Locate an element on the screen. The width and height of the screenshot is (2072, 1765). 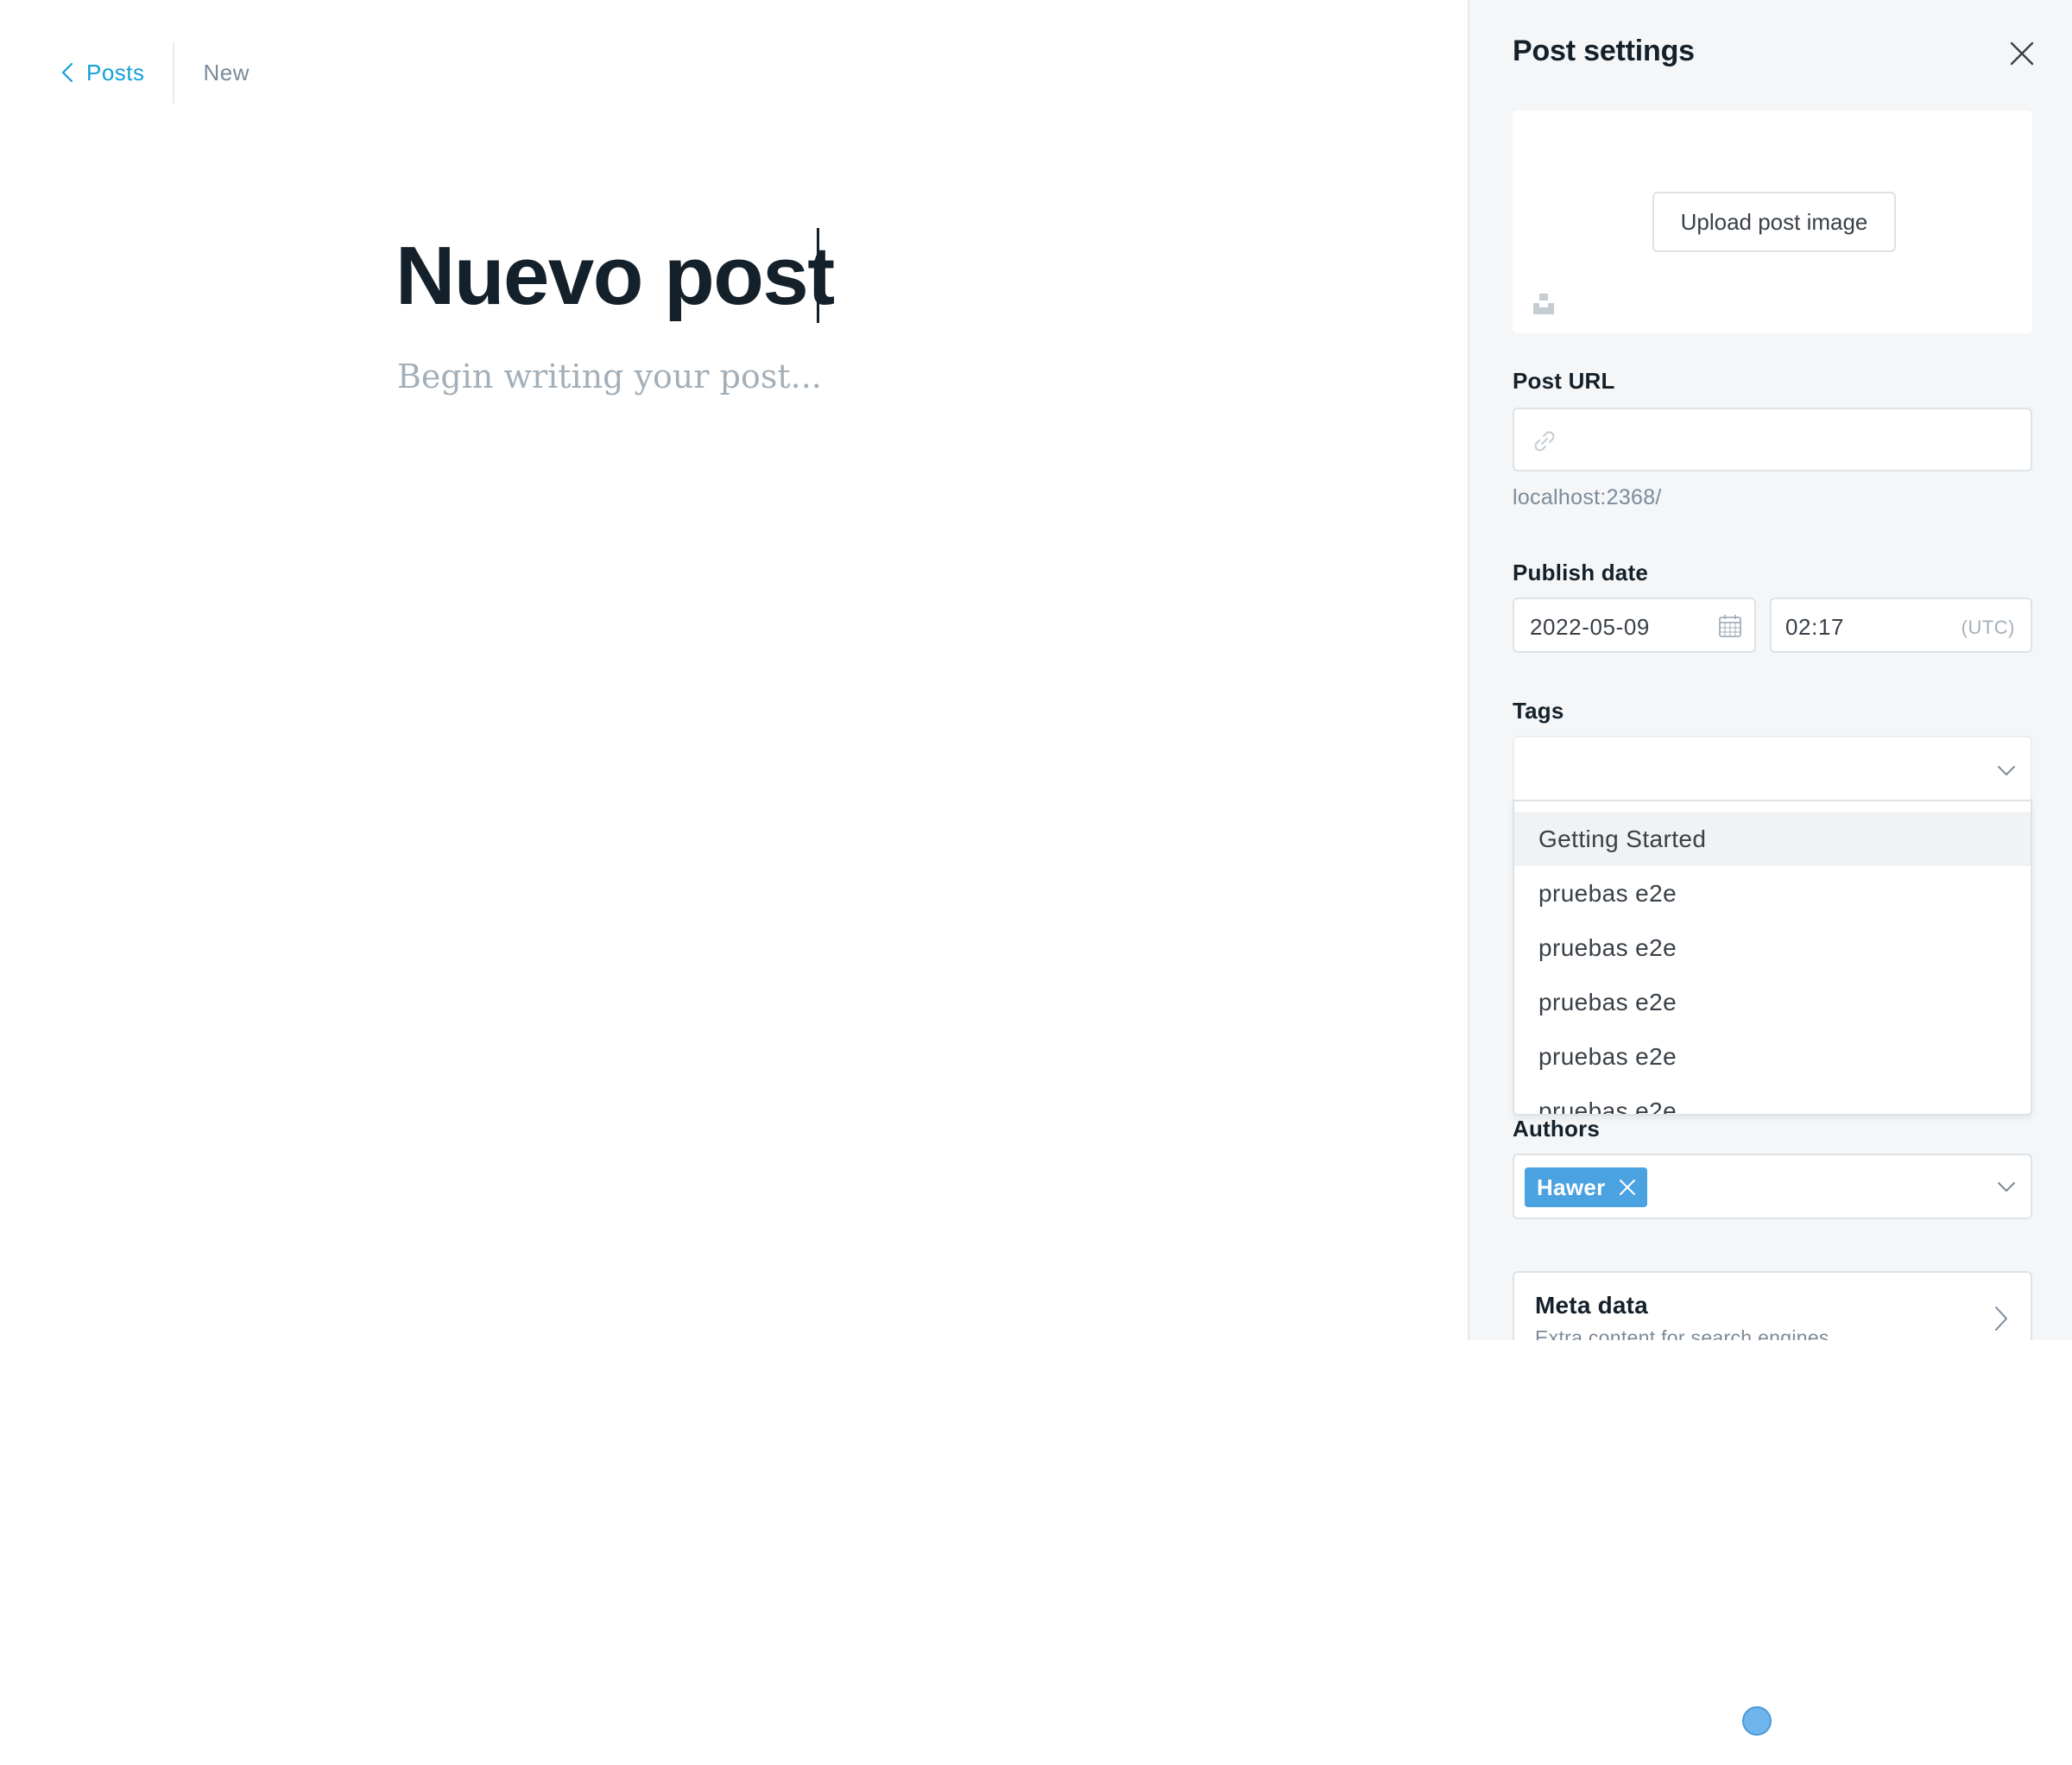
publish-date-value: 2022-05-09 is located at coordinates (1590, 627).